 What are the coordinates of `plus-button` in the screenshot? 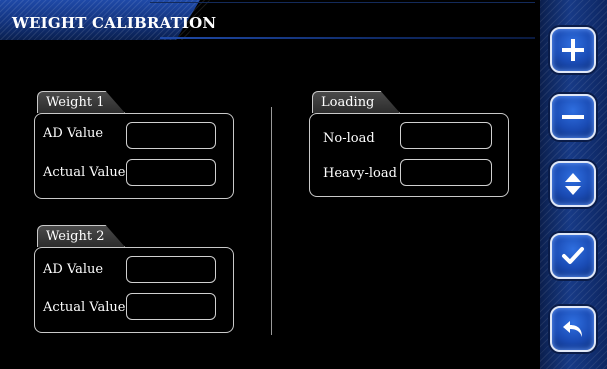 It's located at (573, 50).